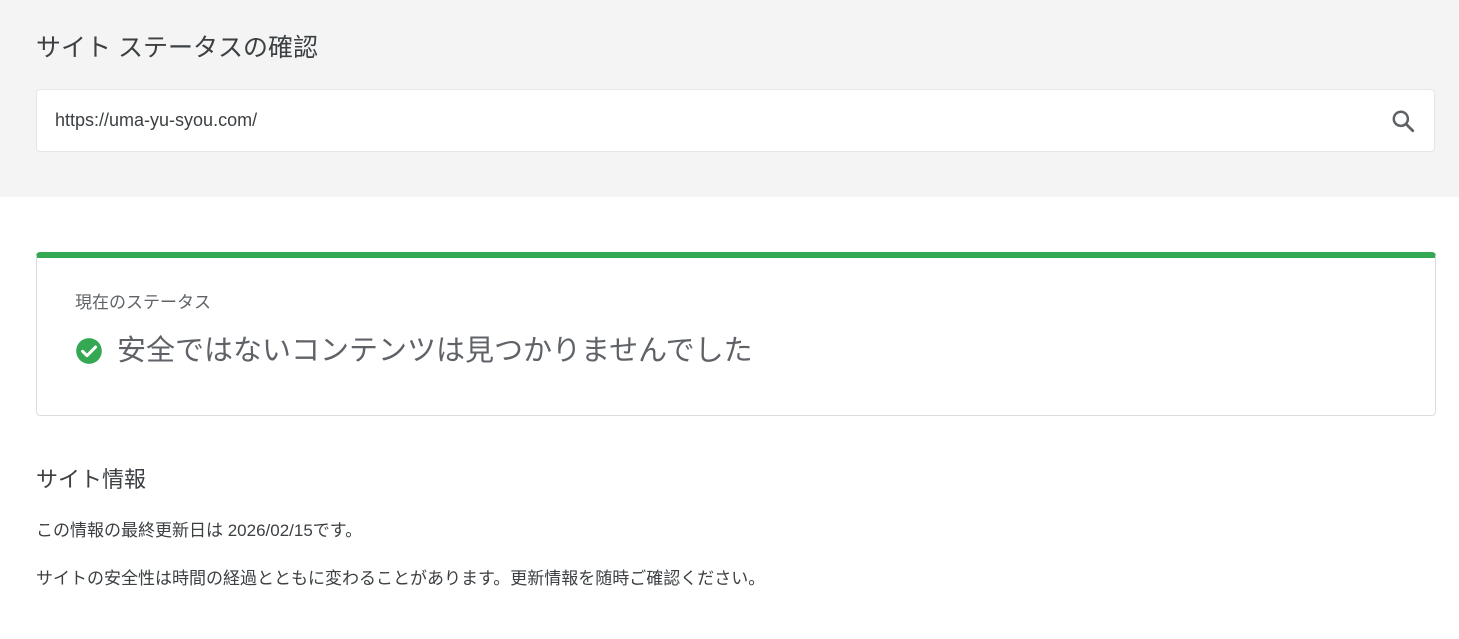 This screenshot has width=1459, height=639. I want to click on check-circle-icon, so click(89, 351).